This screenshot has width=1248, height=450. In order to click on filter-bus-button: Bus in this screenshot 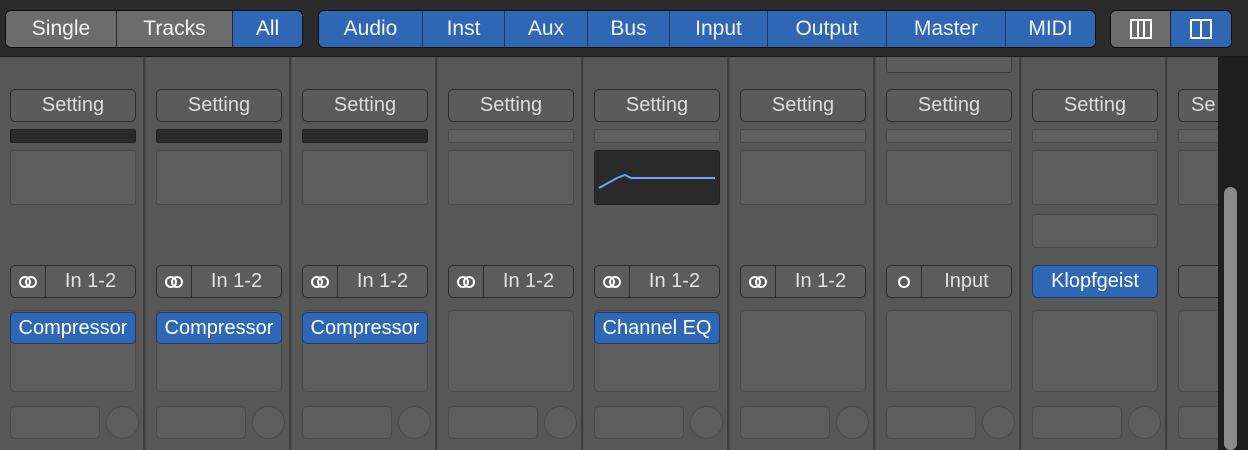, I will do `click(629, 29)`.